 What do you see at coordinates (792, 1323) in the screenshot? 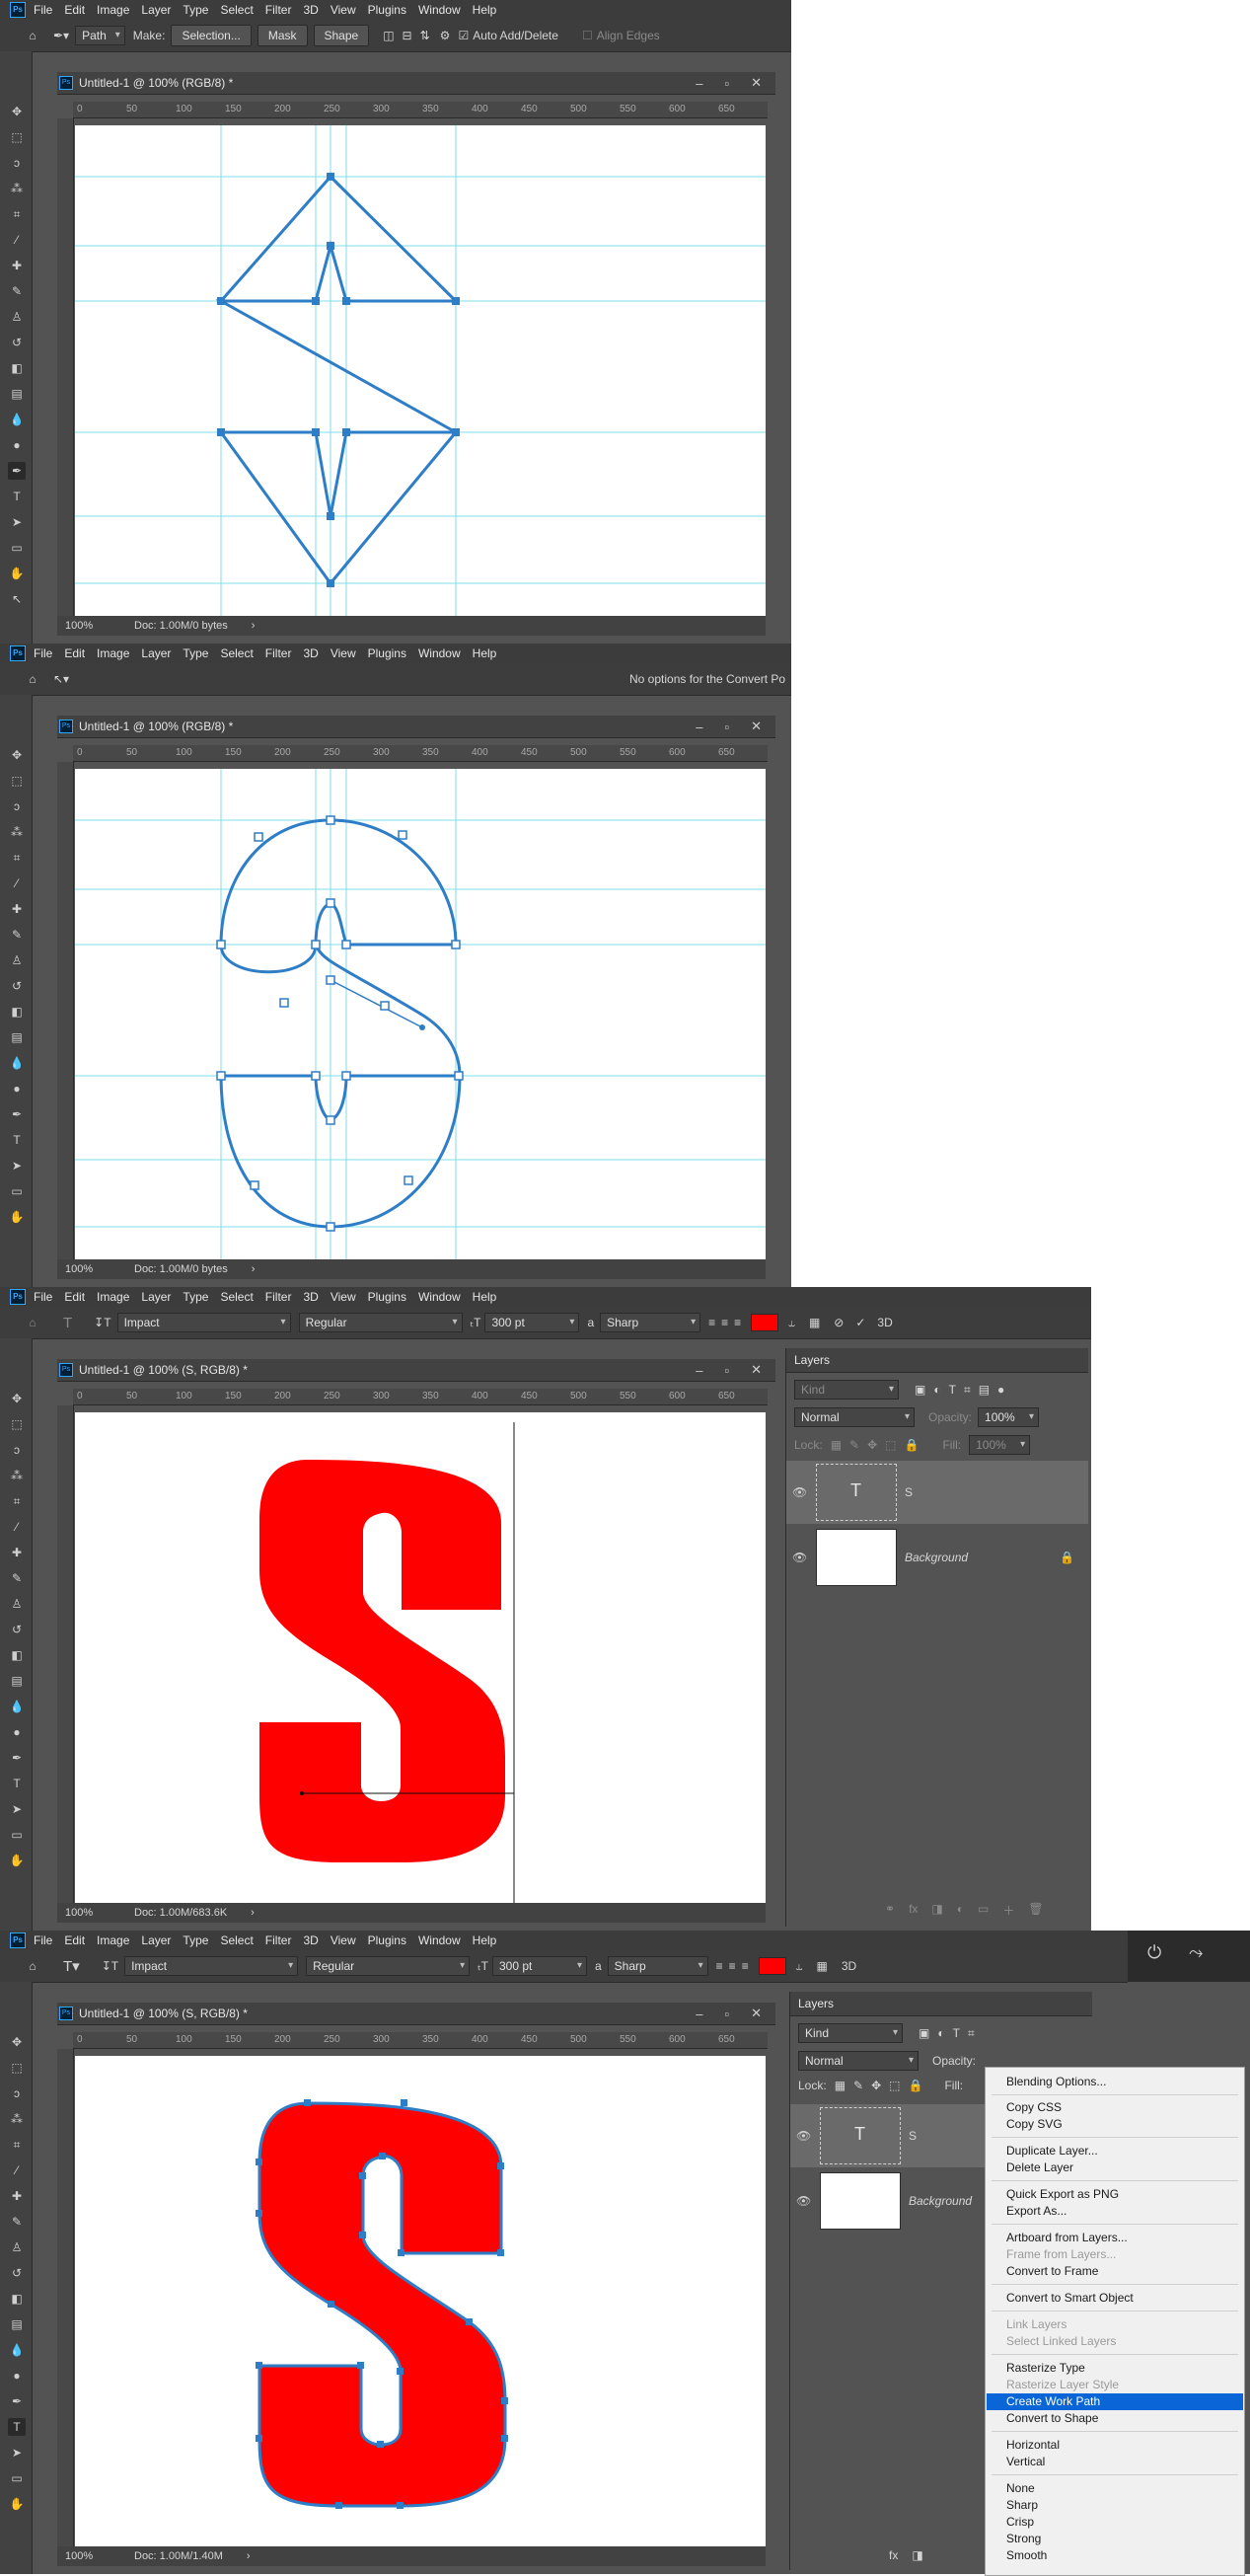
I see `warp-text-icon: ⥿` at bounding box center [792, 1323].